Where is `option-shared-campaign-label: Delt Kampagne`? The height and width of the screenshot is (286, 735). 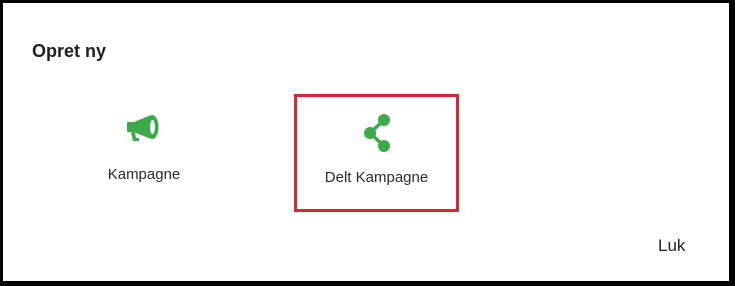 option-shared-campaign-label: Delt Kampagne is located at coordinates (376, 177).